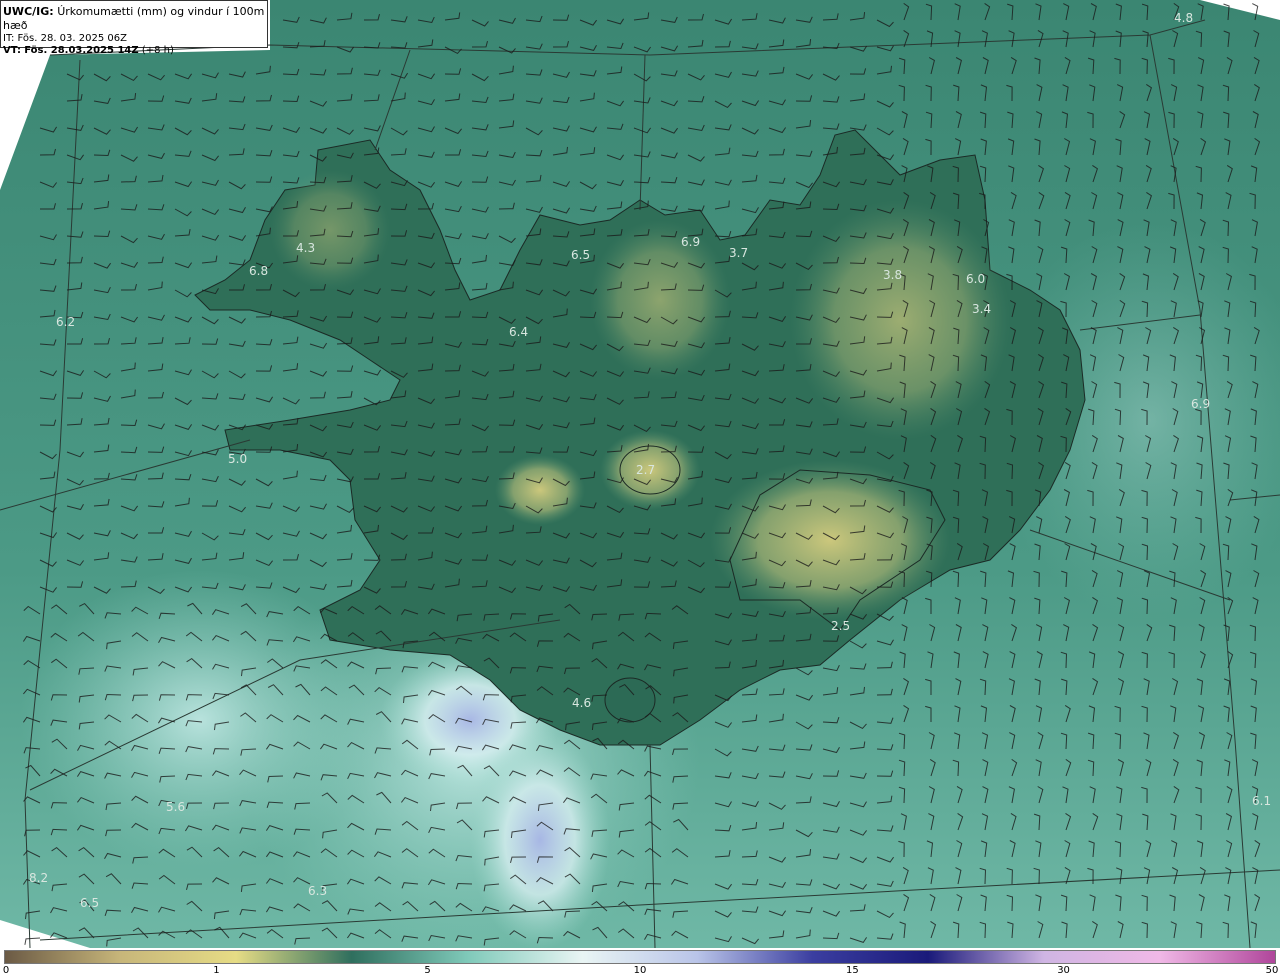 This screenshot has width=1280, height=978. What do you see at coordinates (518, 332) in the screenshot?
I see `map-label: 6.4` at bounding box center [518, 332].